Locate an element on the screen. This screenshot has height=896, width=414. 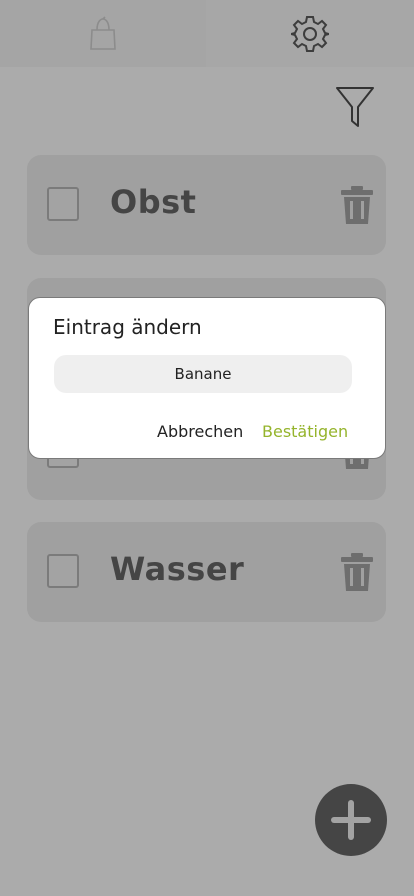
tab-settings is located at coordinates (310, 33).